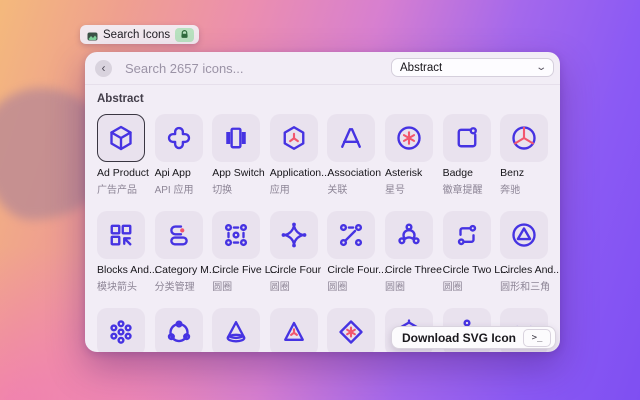 Image resolution: width=640 pixels, height=400 pixels. I want to click on icon-tile-circles-seven: Circles Seven圆圈, so click(121, 330).